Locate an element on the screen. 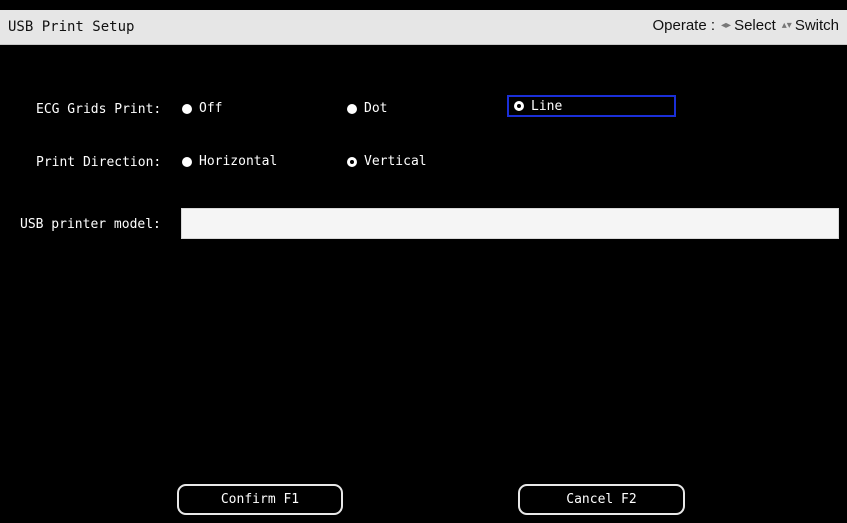 The image size is (847, 523). option-label: Off is located at coordinates (211, 108).